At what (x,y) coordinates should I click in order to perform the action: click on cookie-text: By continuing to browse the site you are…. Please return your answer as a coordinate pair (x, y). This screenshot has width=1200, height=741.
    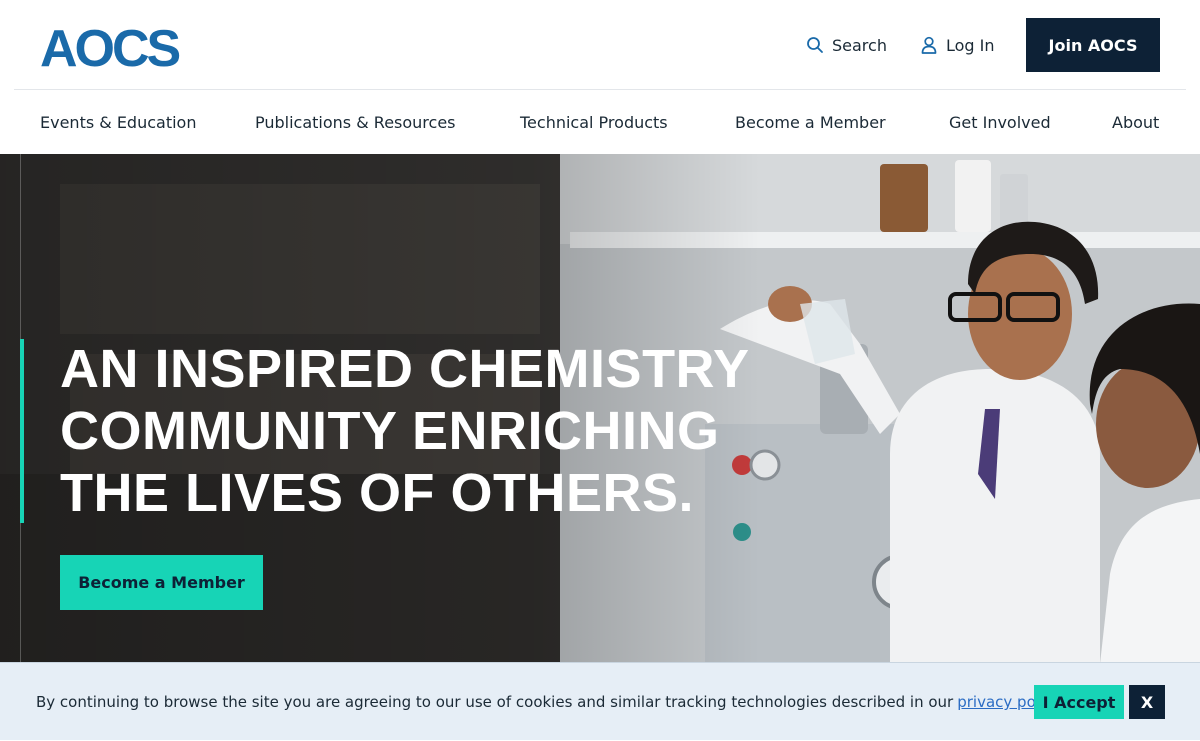
    Looking at the image, I should click on (495, 702).